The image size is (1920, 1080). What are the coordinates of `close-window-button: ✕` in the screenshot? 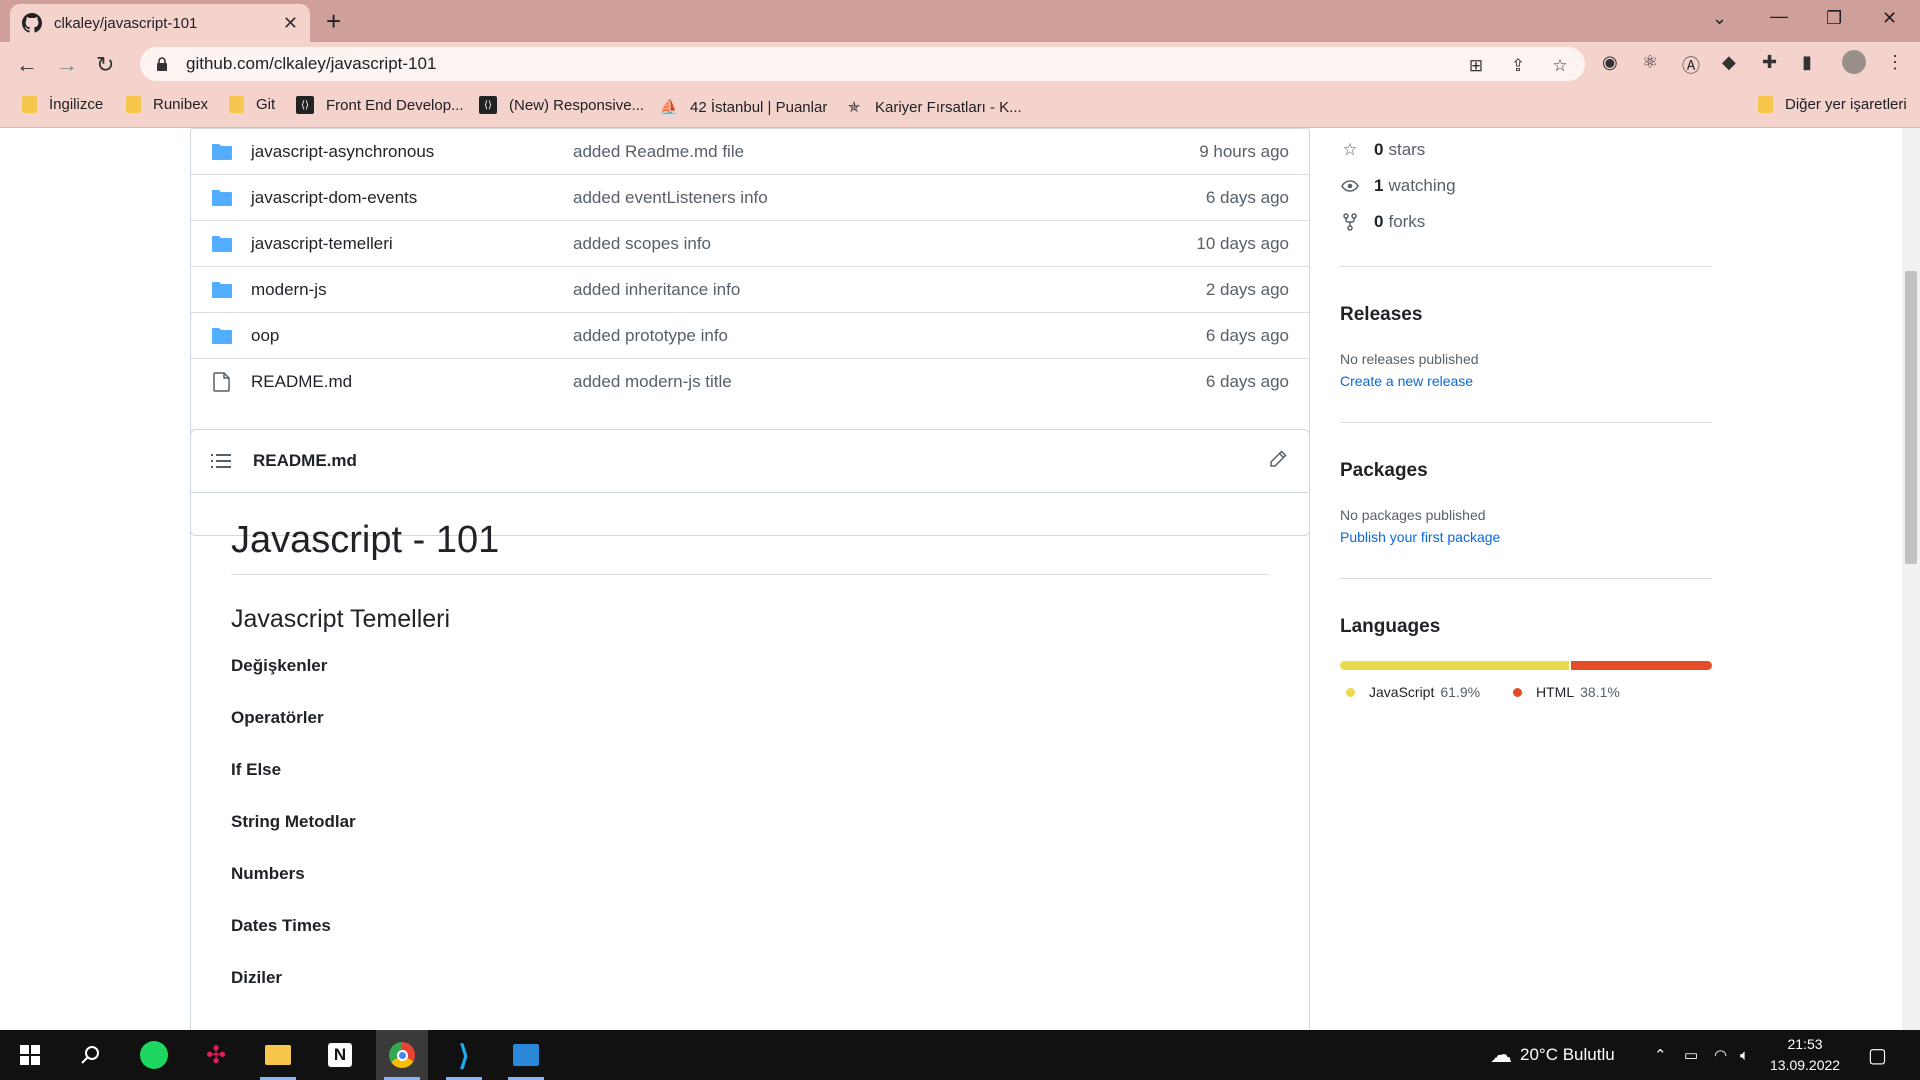 It's located at (1889, 18).